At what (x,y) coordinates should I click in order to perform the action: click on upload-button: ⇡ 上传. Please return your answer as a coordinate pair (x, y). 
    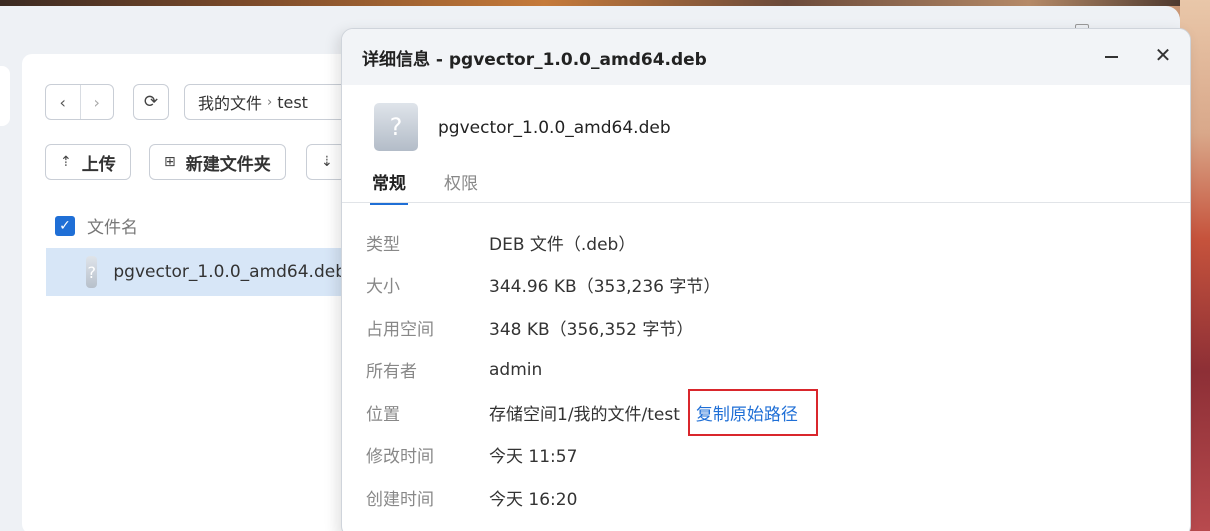
    Looking at the image, I should click on (88, 162).